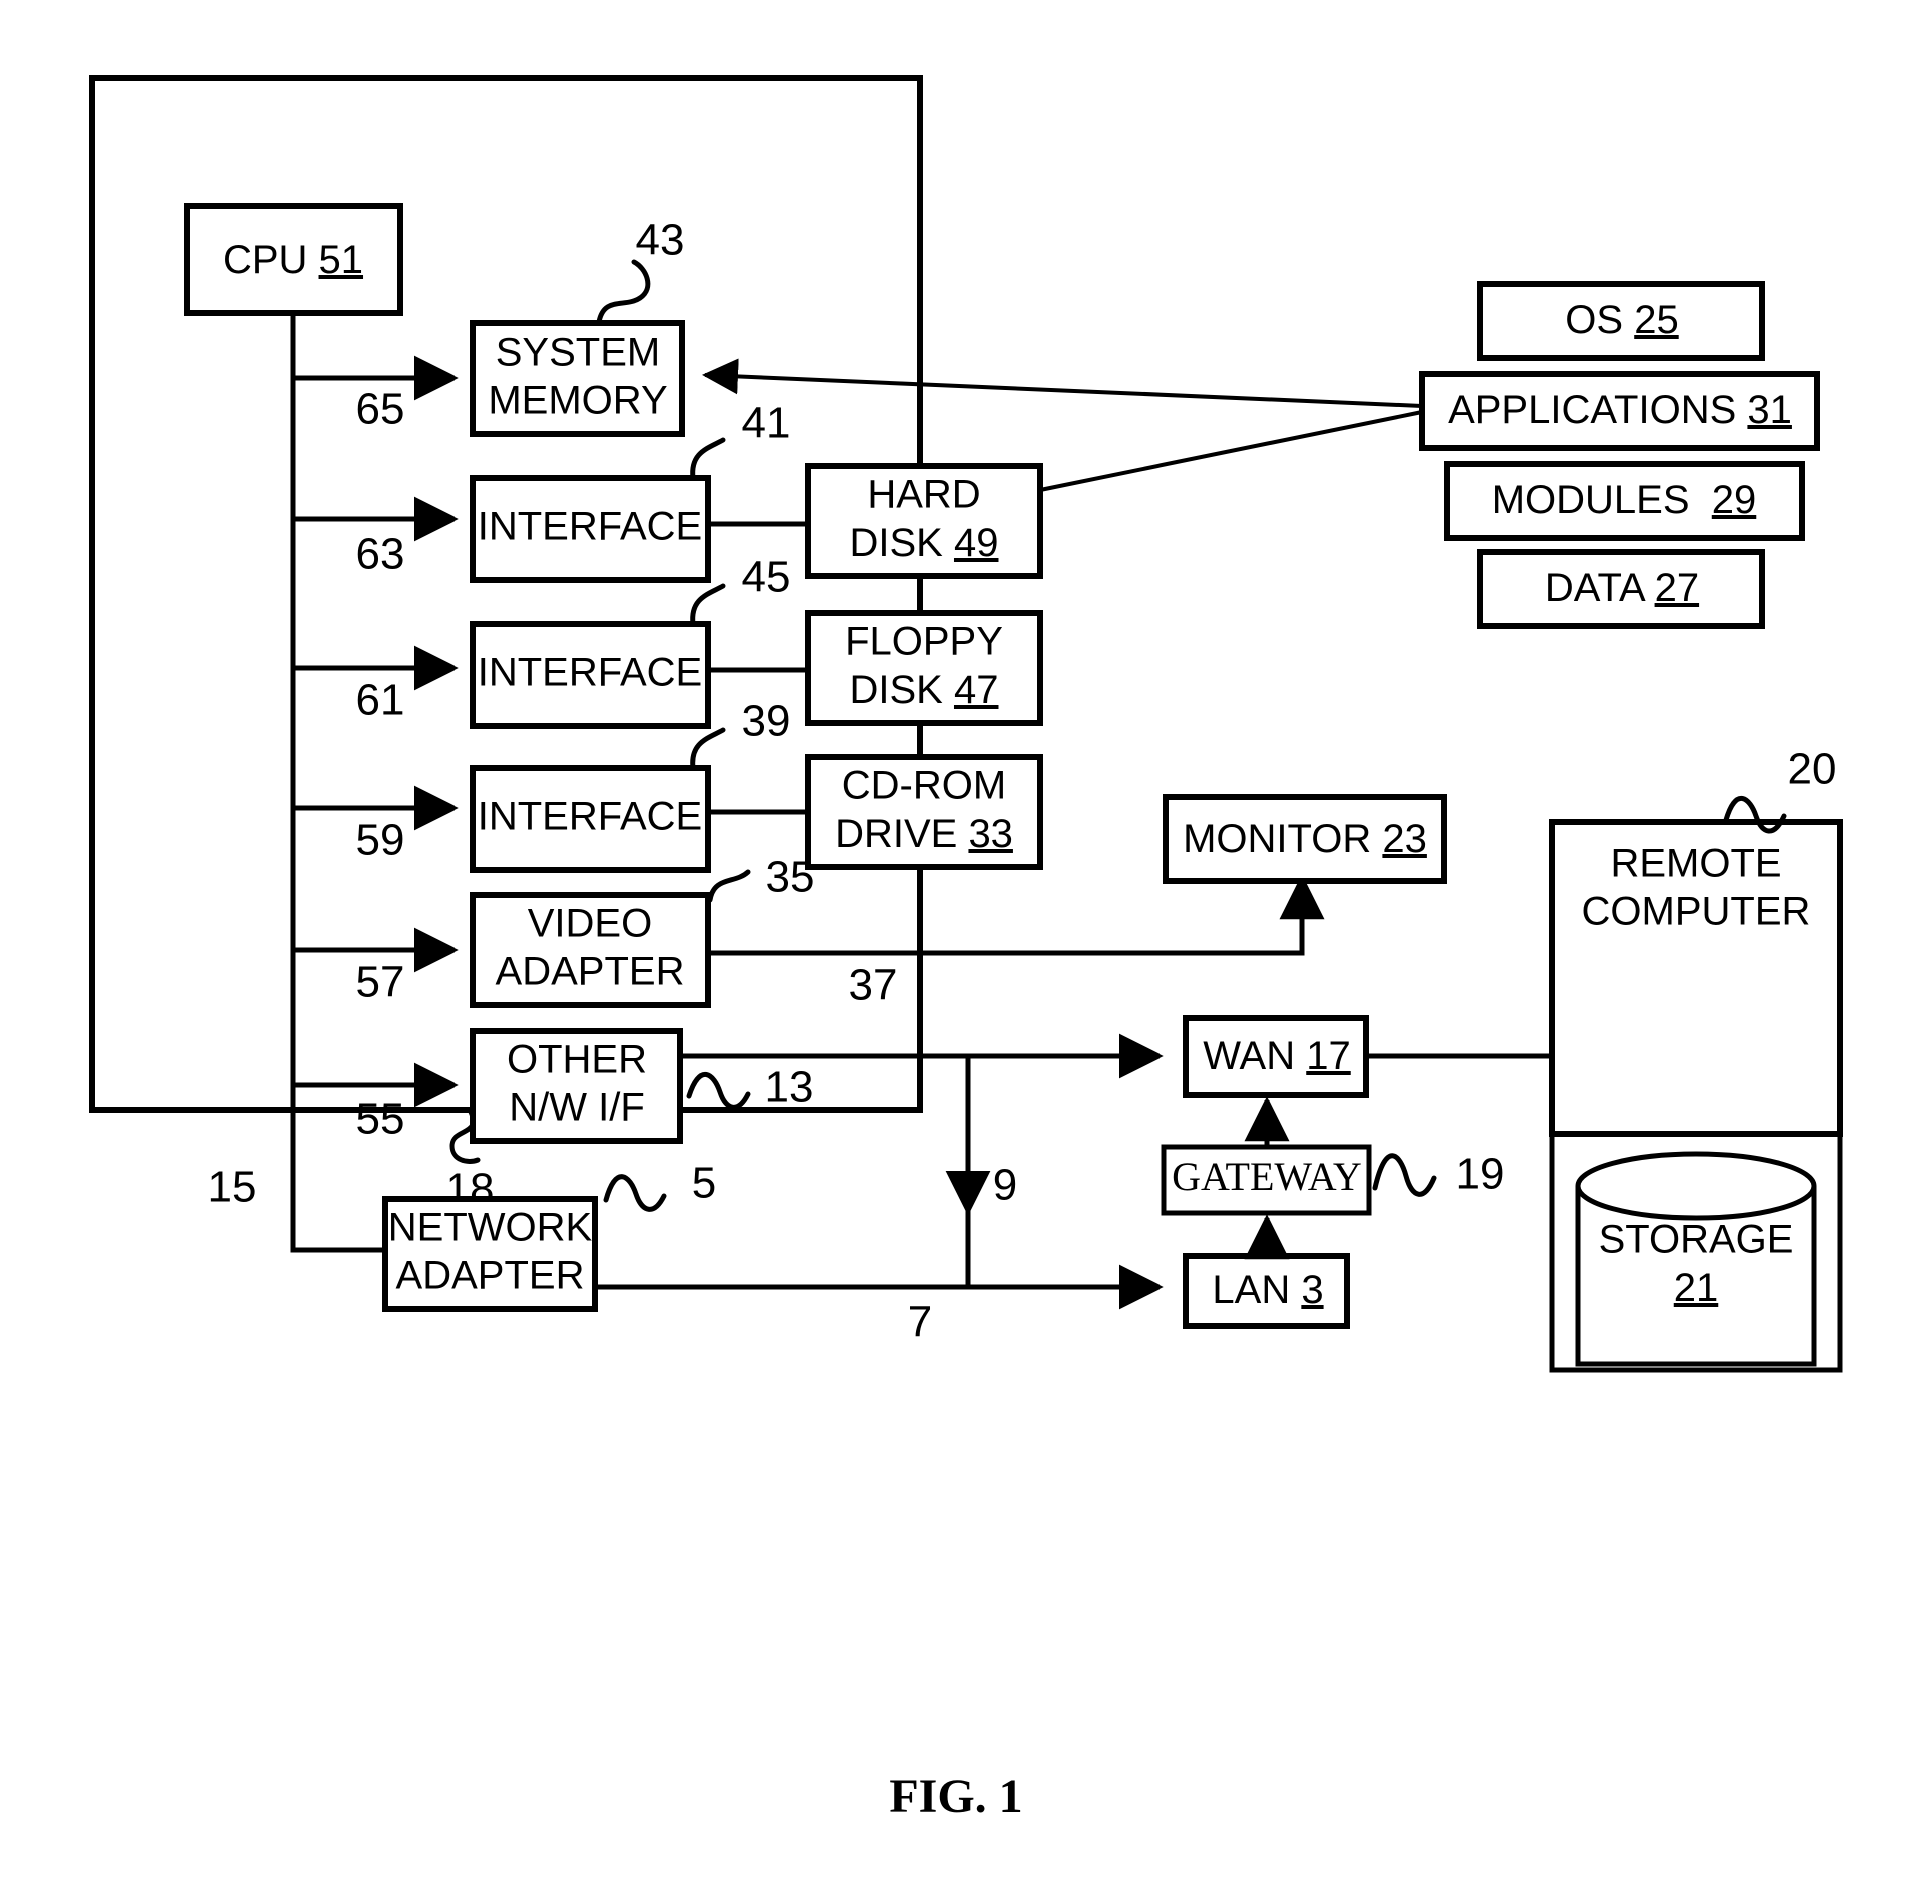 The image size is (1913, 1893). What do you see at coordinates (590, 673) in the screenshot?
I see `interface-floppy-label: INTERFACE` at bounding box center [590, 673].